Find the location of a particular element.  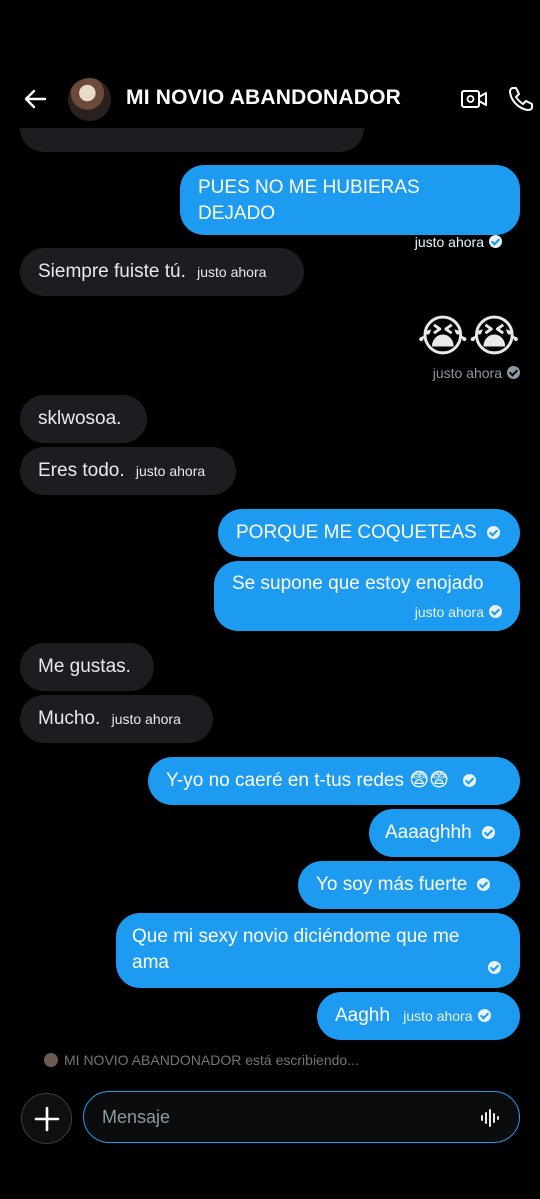

message-text: Y-yo no caeré en t-tus redes 😨😨 is located at coordinates (307, 780).